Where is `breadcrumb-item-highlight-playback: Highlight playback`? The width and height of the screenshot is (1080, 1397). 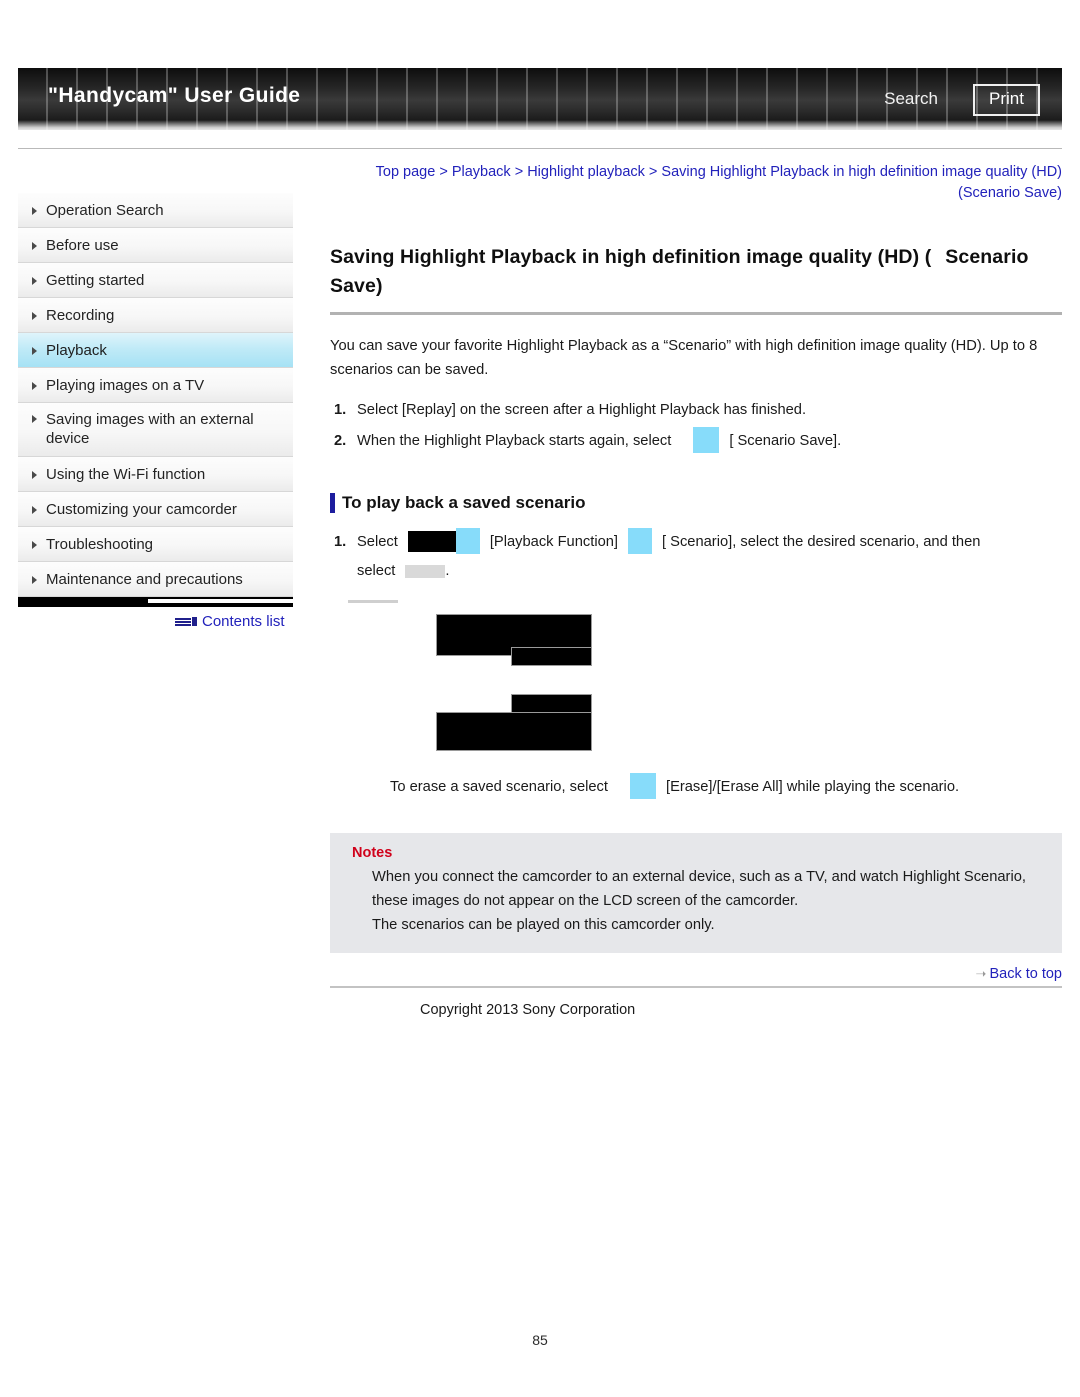 breadcrumb-item-highlight-playback: Highlight playback is located at coordinates (586, 172).